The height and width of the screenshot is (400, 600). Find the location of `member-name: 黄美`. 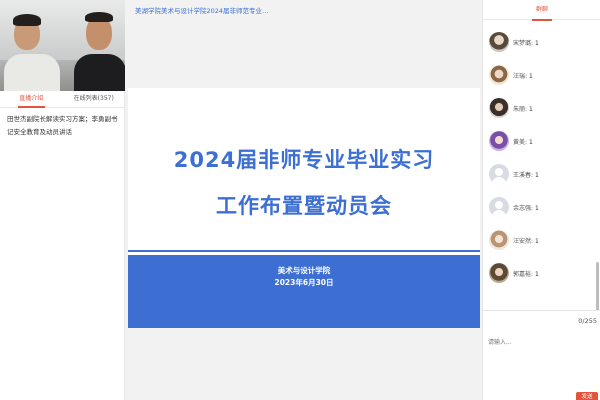

member-name: 黄美 is located at coordinates (519, 142).